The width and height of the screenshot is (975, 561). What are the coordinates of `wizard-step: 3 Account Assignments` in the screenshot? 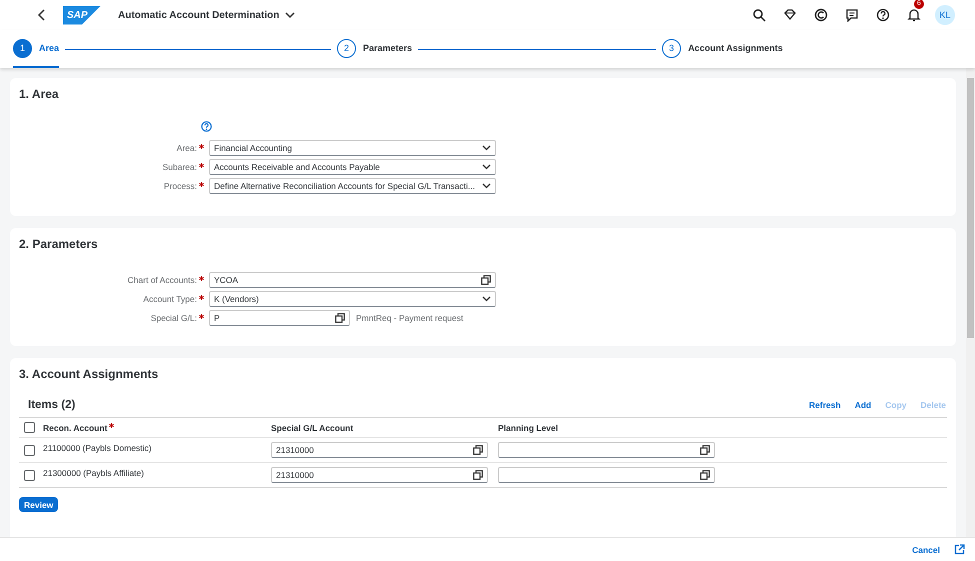 It's located at (722, 49).